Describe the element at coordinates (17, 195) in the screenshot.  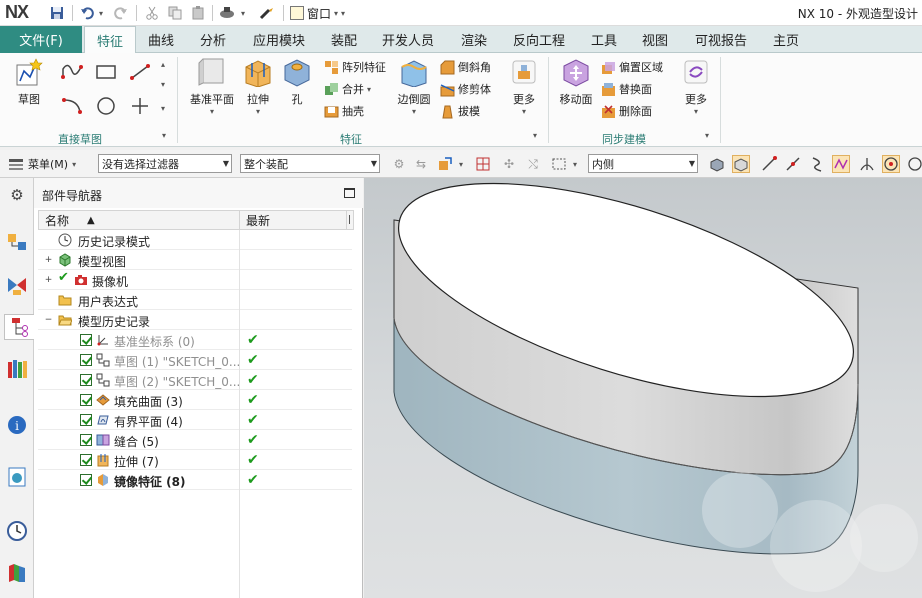
I see `resource-settings-icon: ⚙` at that location.